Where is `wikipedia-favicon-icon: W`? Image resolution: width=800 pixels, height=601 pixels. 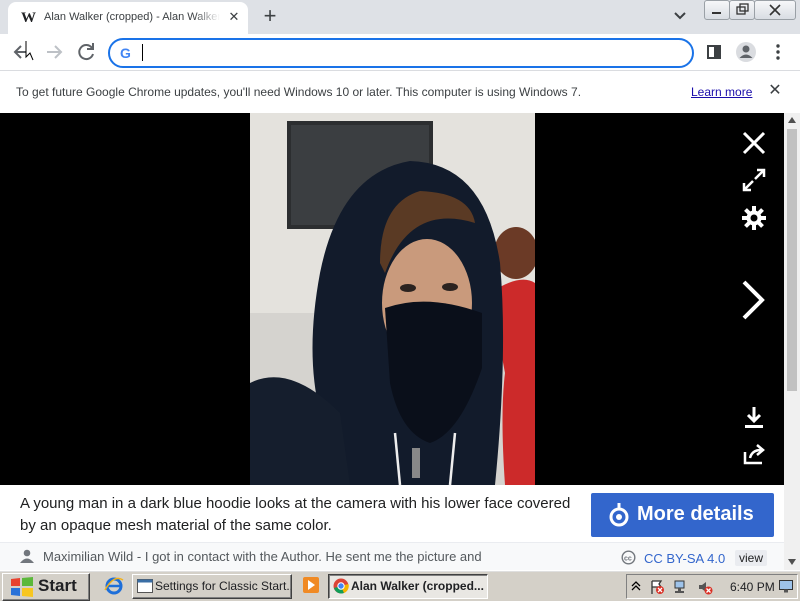
wikipedia-favicon-icon: W is located at coordinates (28, 18).